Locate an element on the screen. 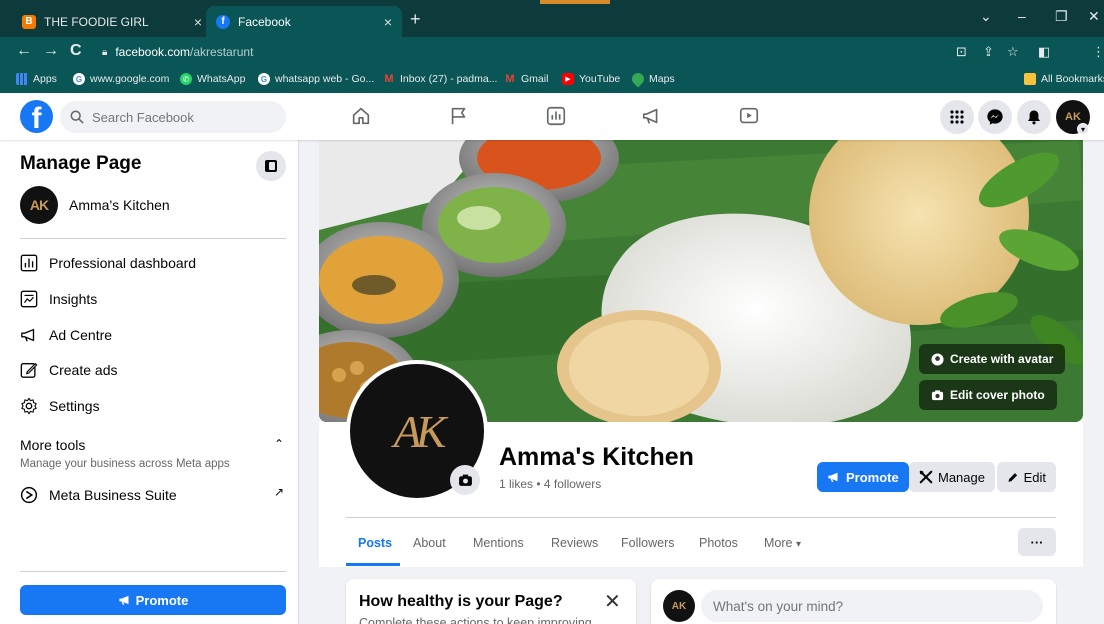  browser-tab-facebook: f Facebook × is located at coordinates (304, 21).